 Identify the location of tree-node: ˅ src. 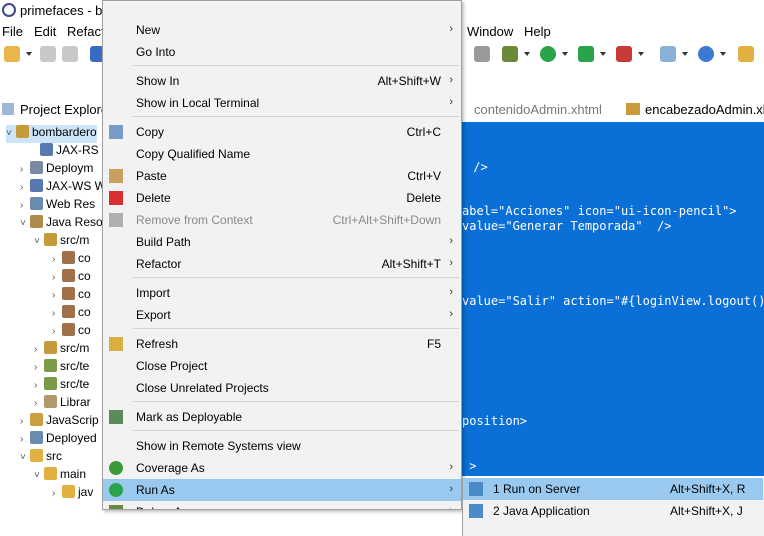
(41, 458).